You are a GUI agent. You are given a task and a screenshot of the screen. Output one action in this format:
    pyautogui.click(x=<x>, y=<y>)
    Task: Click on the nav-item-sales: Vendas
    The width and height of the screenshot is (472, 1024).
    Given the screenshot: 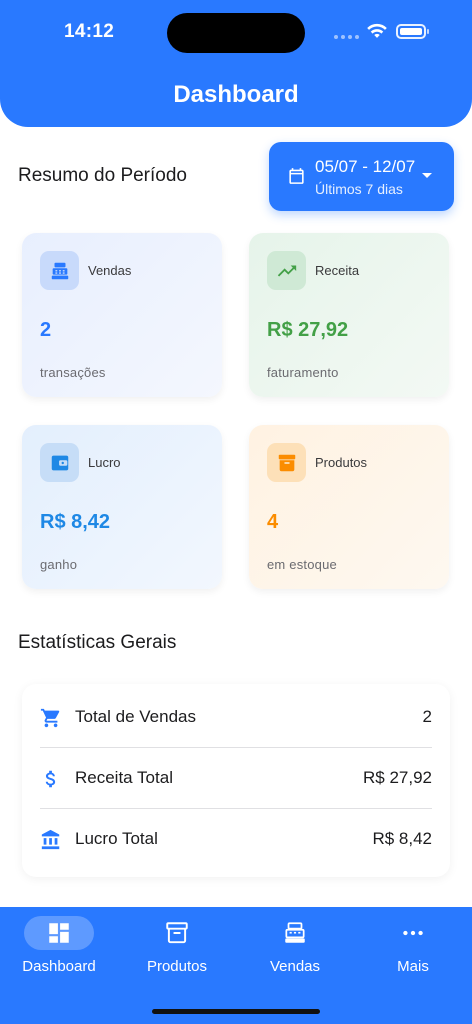 What is the action you would take?
    pyautogui.click(x=295, y=947)
    